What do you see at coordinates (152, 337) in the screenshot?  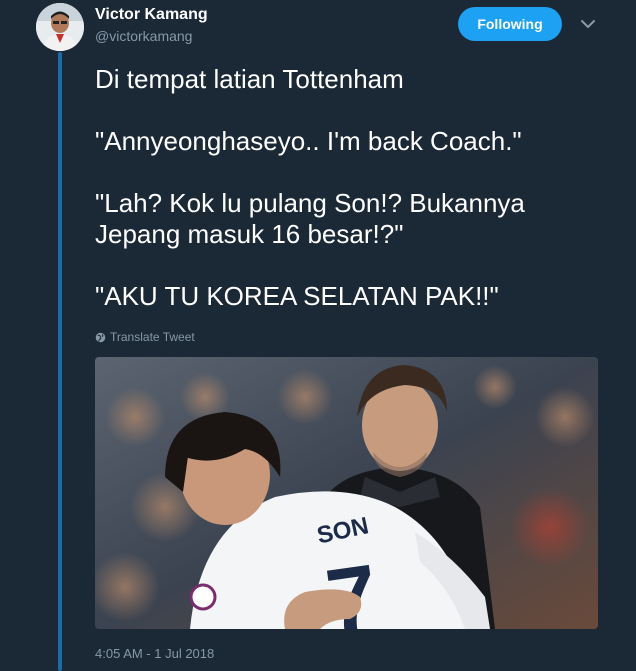 I see `translate-label: Translate Tweet` at bounding box center [152, 337].